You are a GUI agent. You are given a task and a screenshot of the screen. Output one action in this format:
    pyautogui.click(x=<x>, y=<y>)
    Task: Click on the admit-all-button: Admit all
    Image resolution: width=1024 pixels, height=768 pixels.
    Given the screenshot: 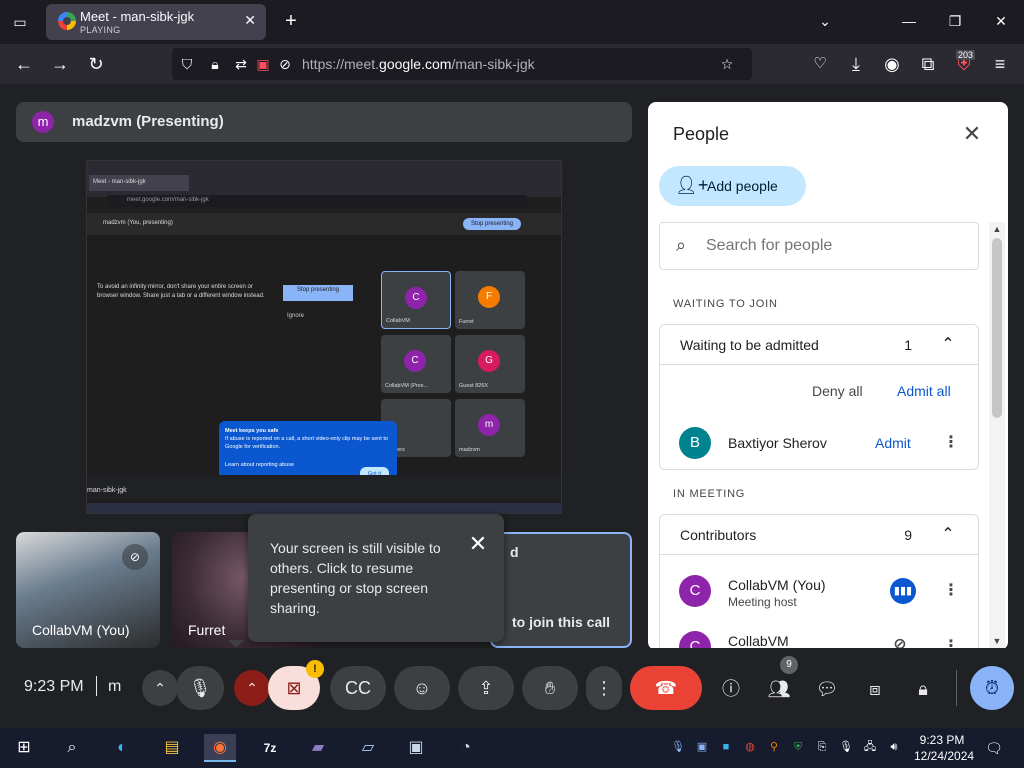 What is the action you would take?
    pyautogui.click(x=924, y=391)
    